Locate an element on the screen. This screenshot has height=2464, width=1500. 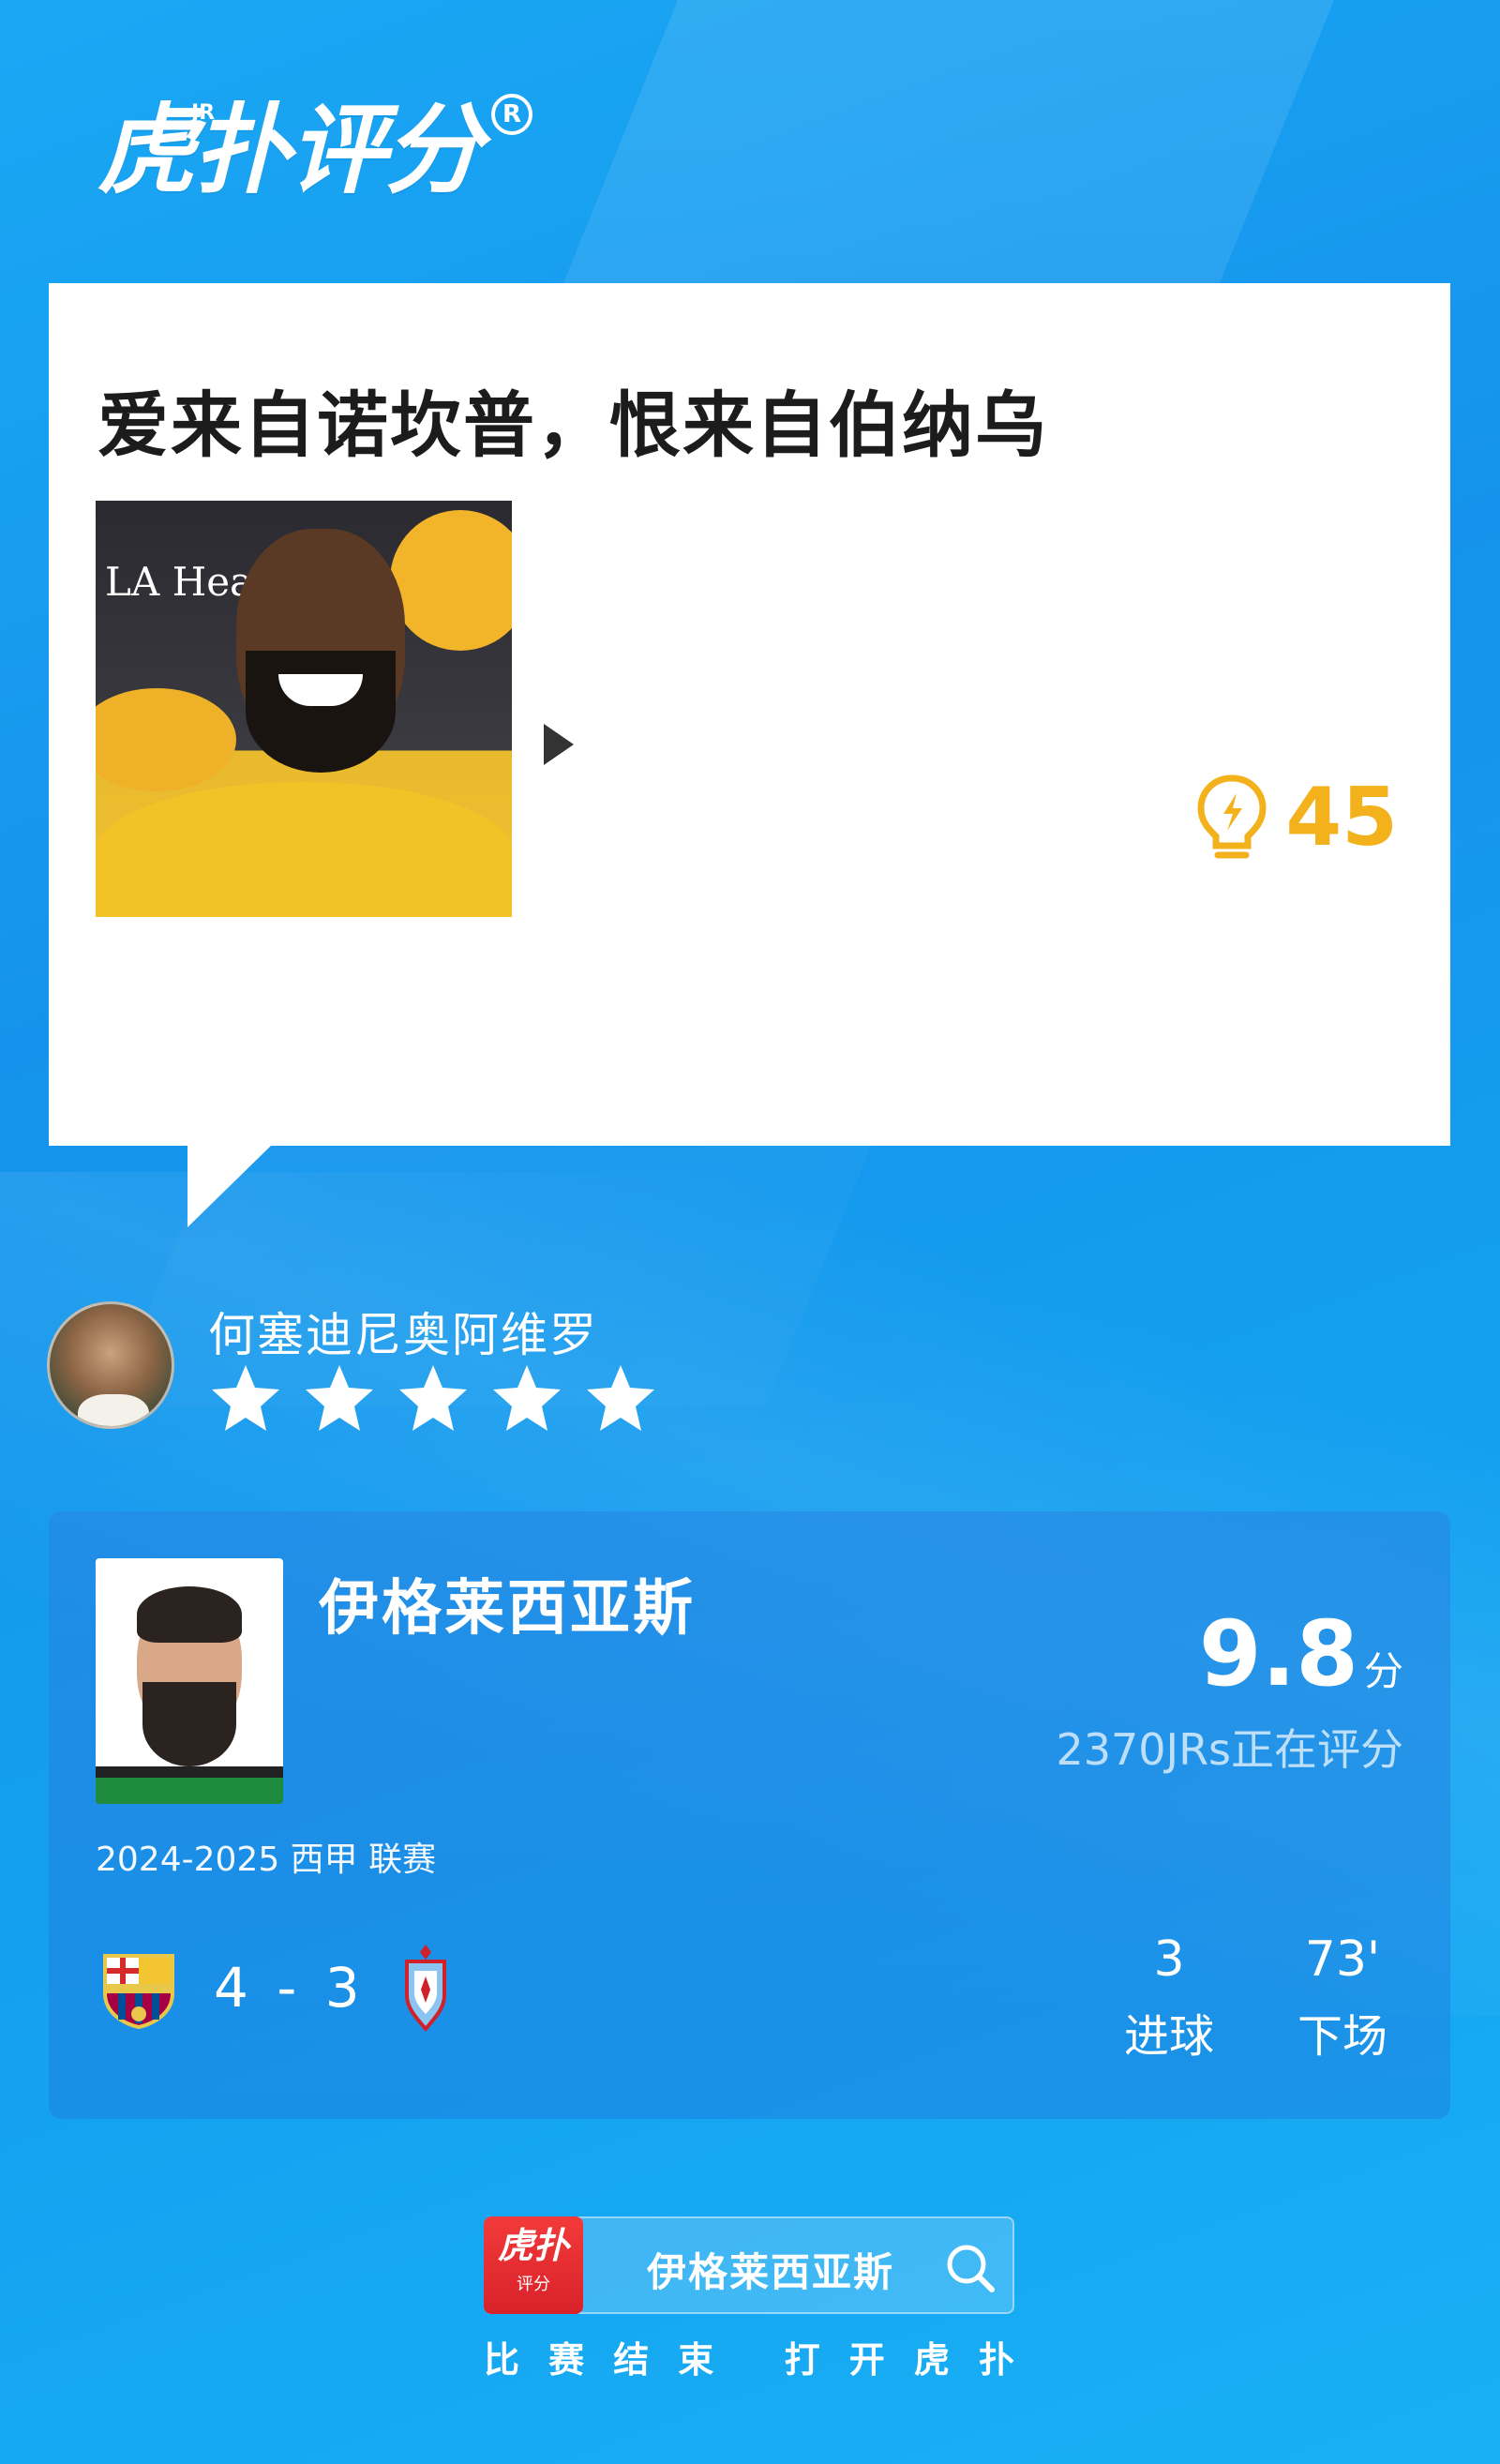
app-logo-sub: 评分 is located at coordinates (533, 2284).